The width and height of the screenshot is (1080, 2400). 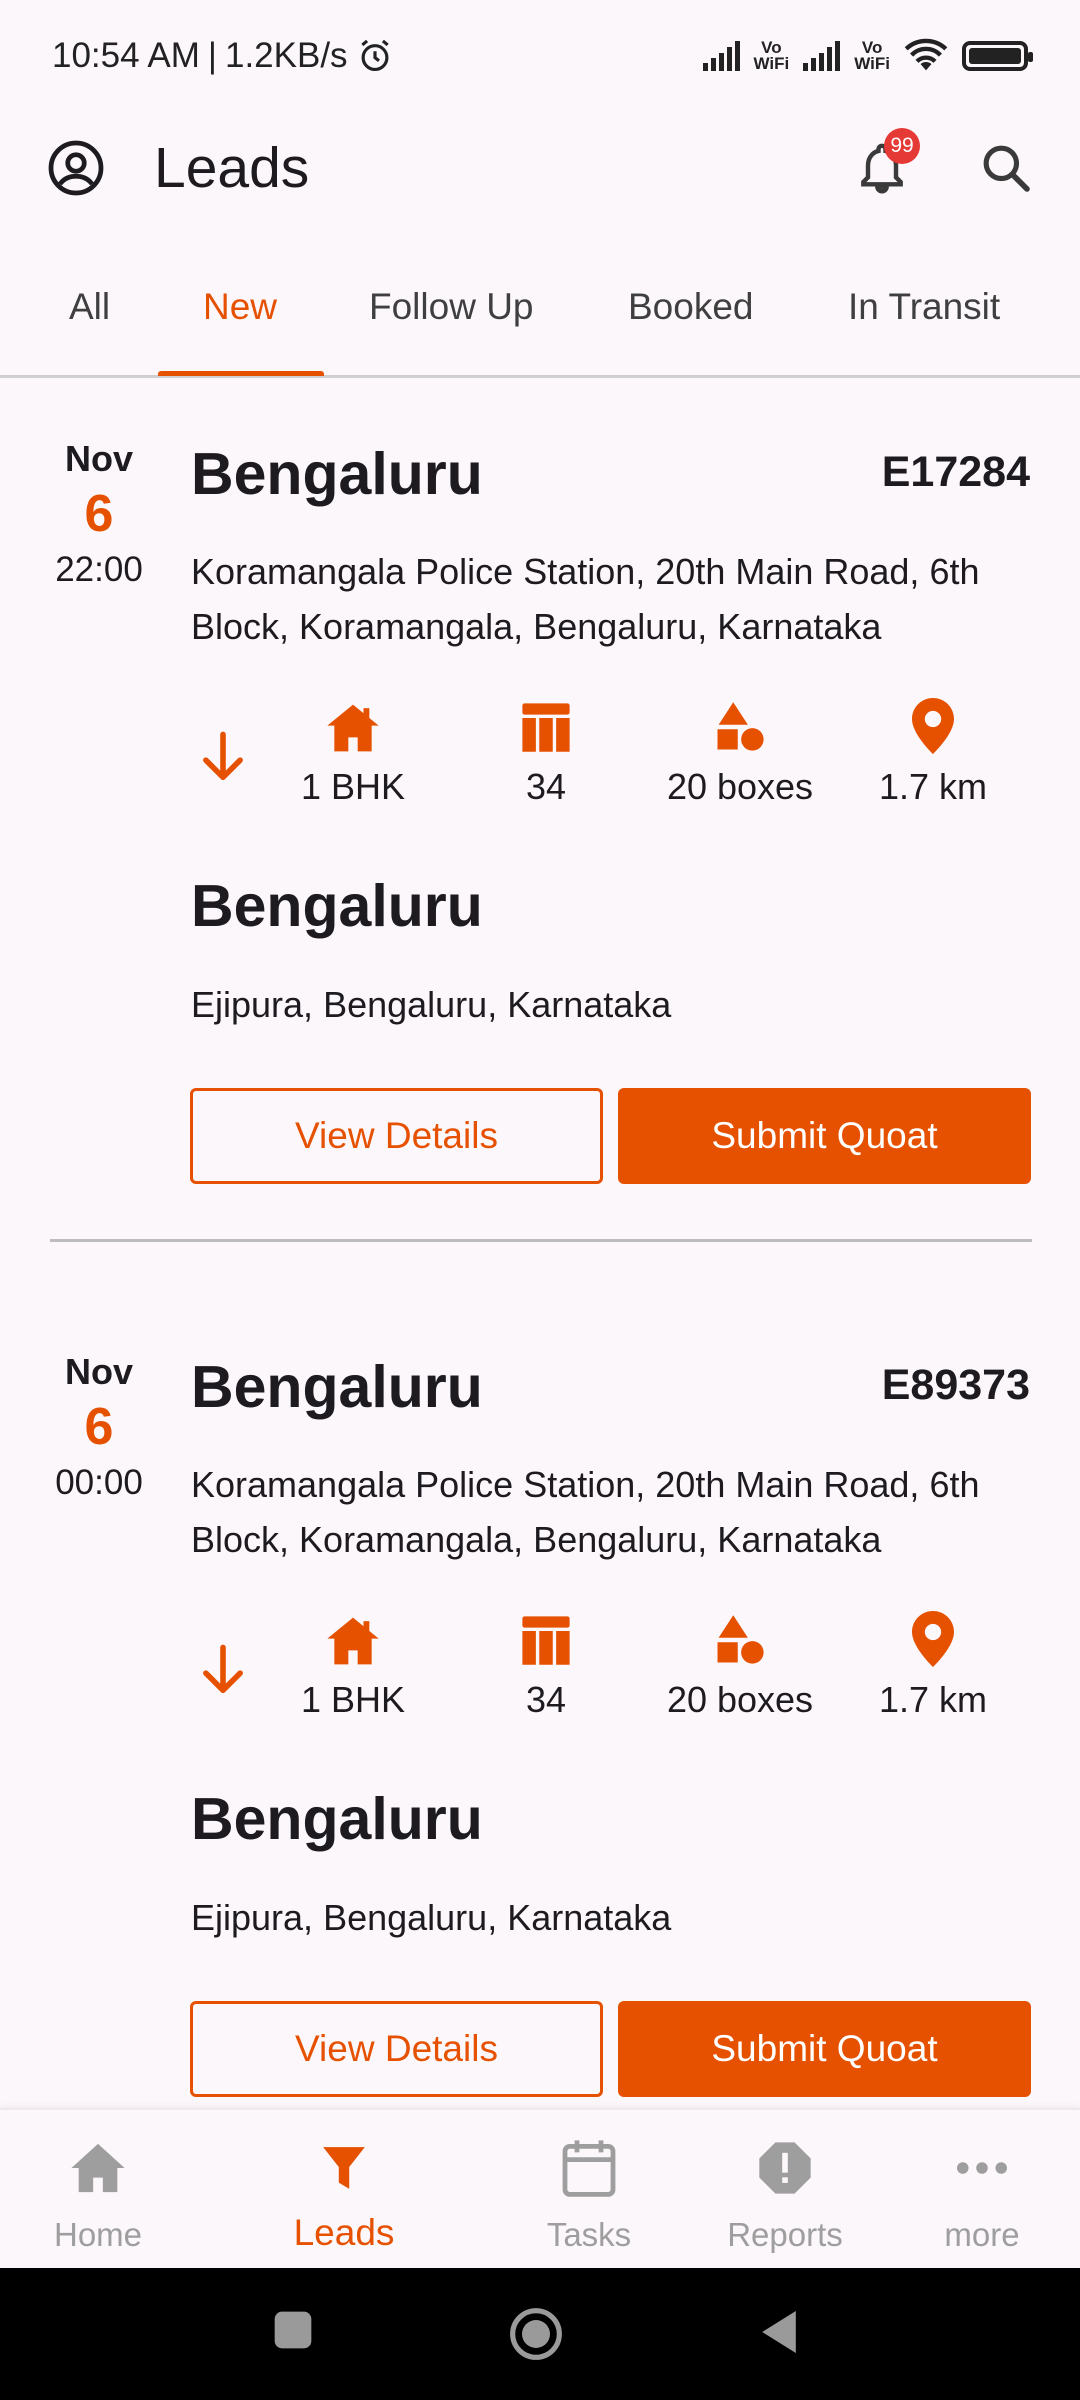 What do you see at coordinates (589, 2234) in the screenshot?
I see `nav-tasks-label: Tasks` at bounding box center [589, 2234].